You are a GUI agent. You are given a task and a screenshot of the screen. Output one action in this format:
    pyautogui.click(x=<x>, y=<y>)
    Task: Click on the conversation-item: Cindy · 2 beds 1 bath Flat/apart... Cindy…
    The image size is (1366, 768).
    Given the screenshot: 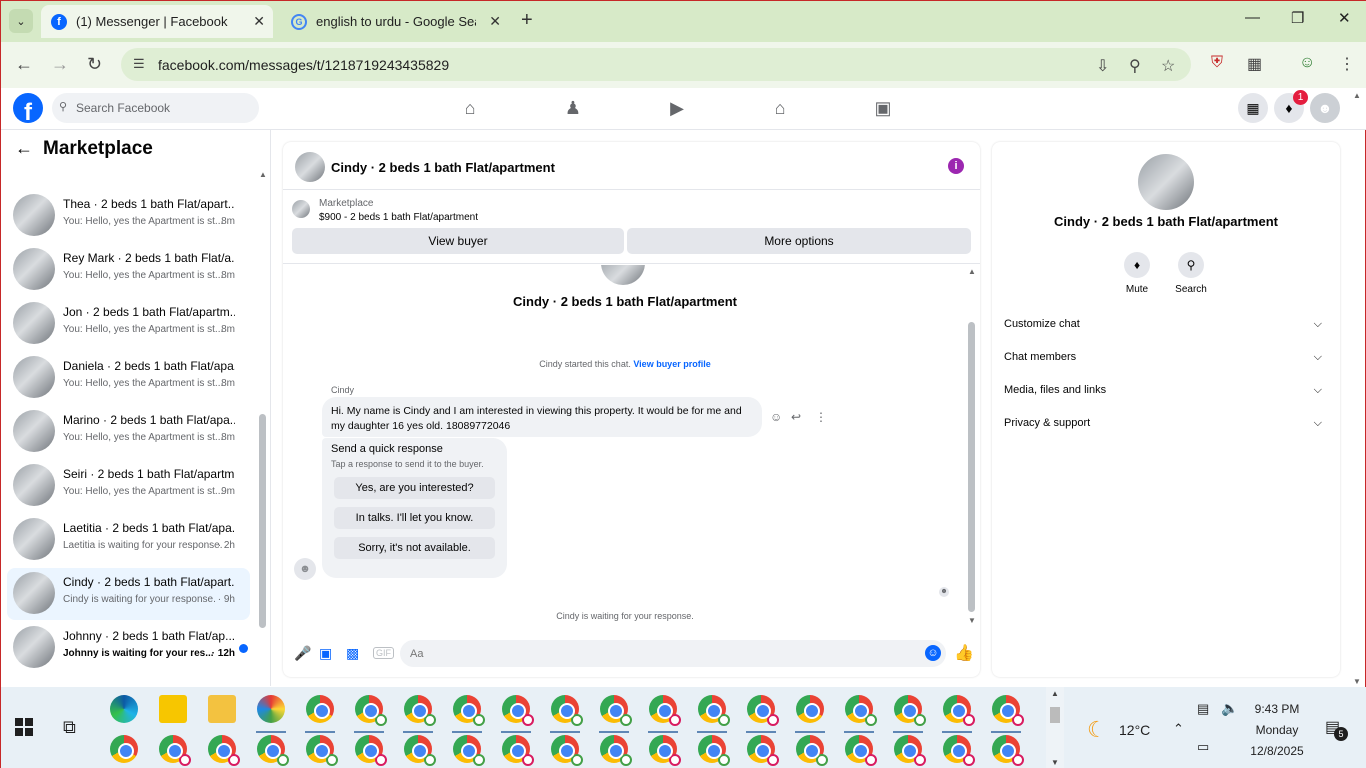 What is the action you would take?
    pyautogui.click(x=128, y=594)
    